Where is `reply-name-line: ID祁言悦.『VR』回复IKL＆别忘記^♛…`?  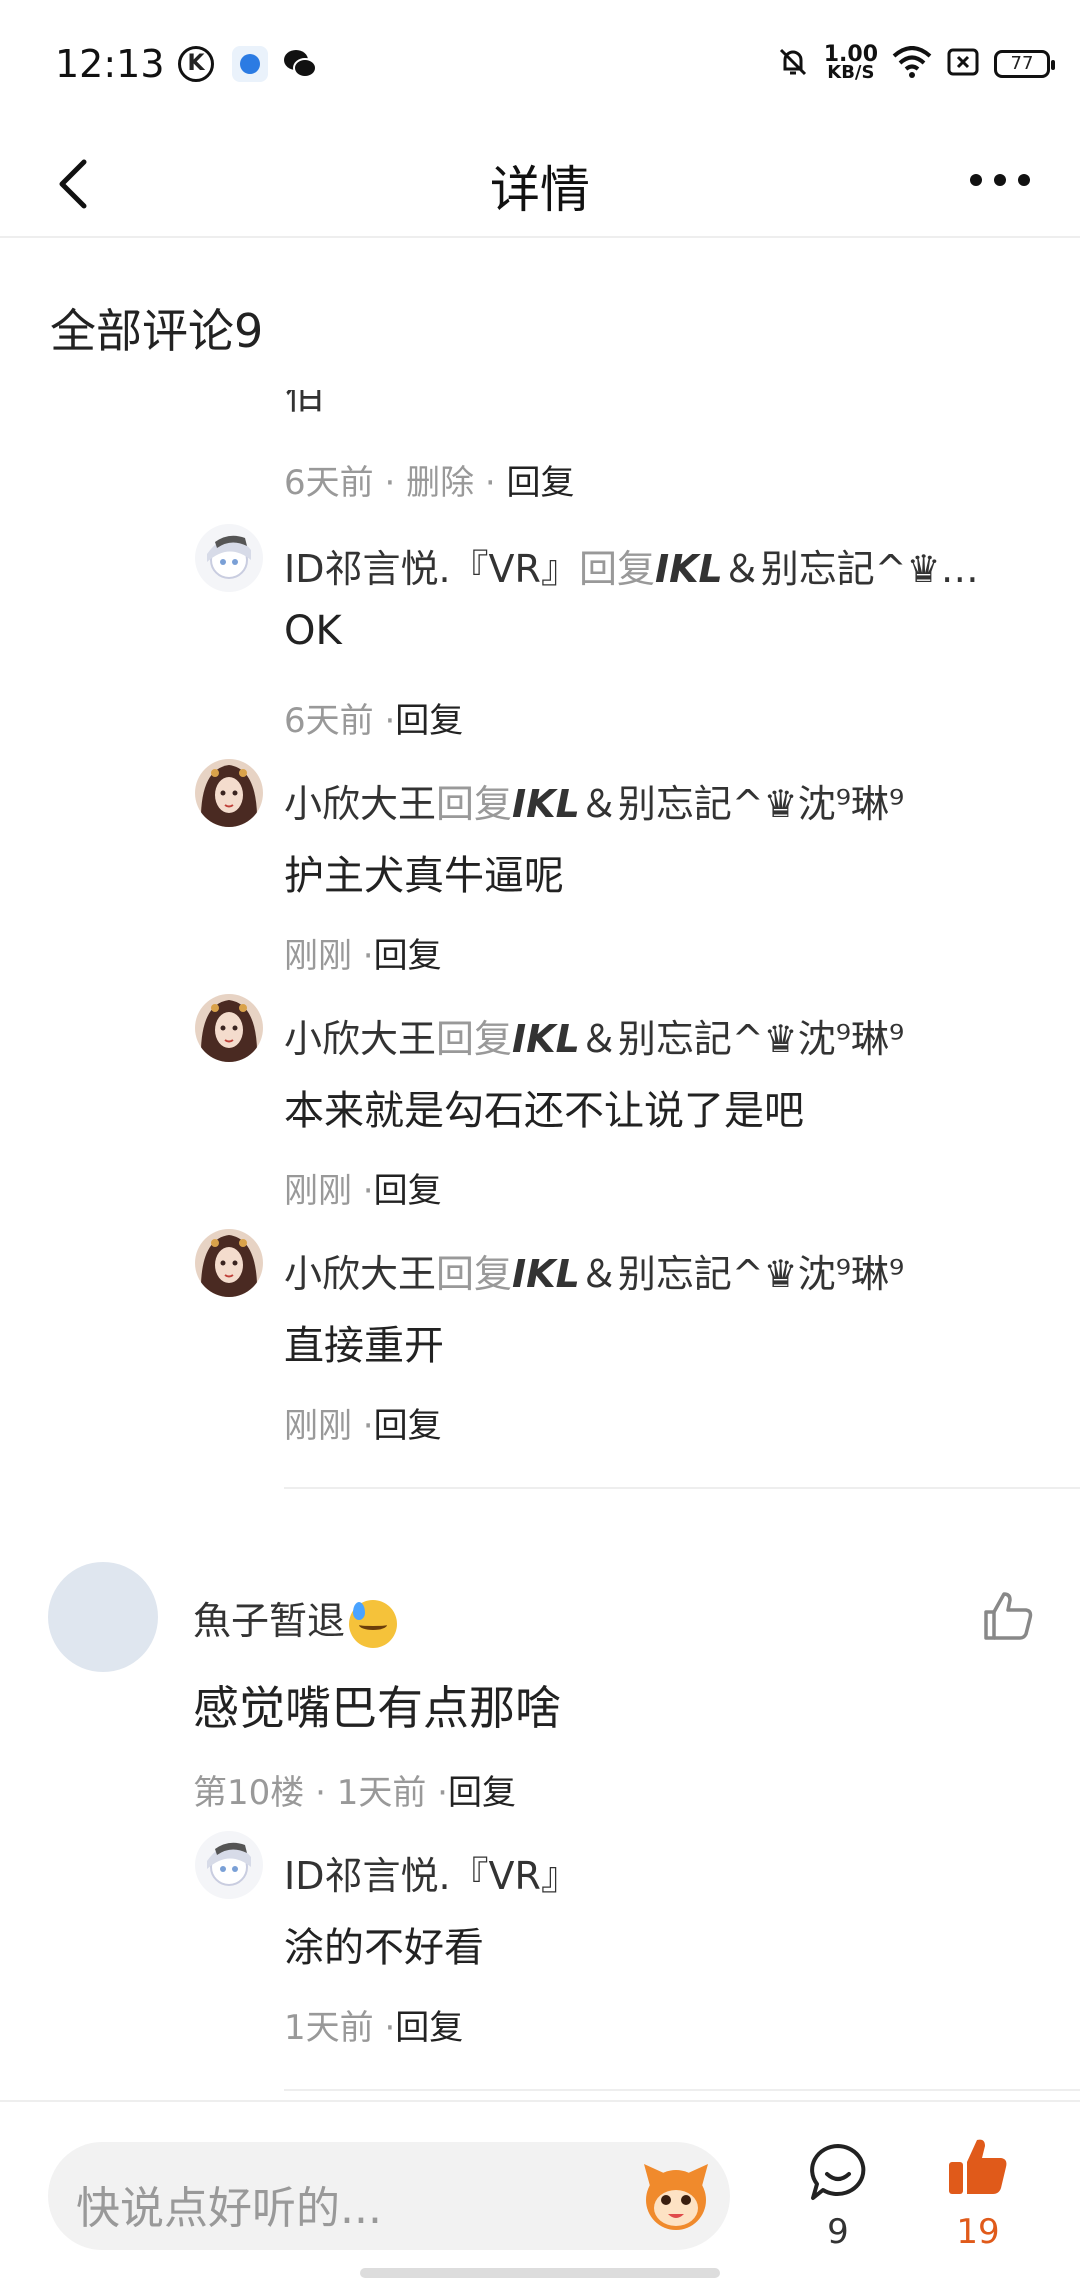
reply-name-line: ID祁言悦.『VR』回复IKL＆别忘記^♛… is located at coordinates (631, 569).